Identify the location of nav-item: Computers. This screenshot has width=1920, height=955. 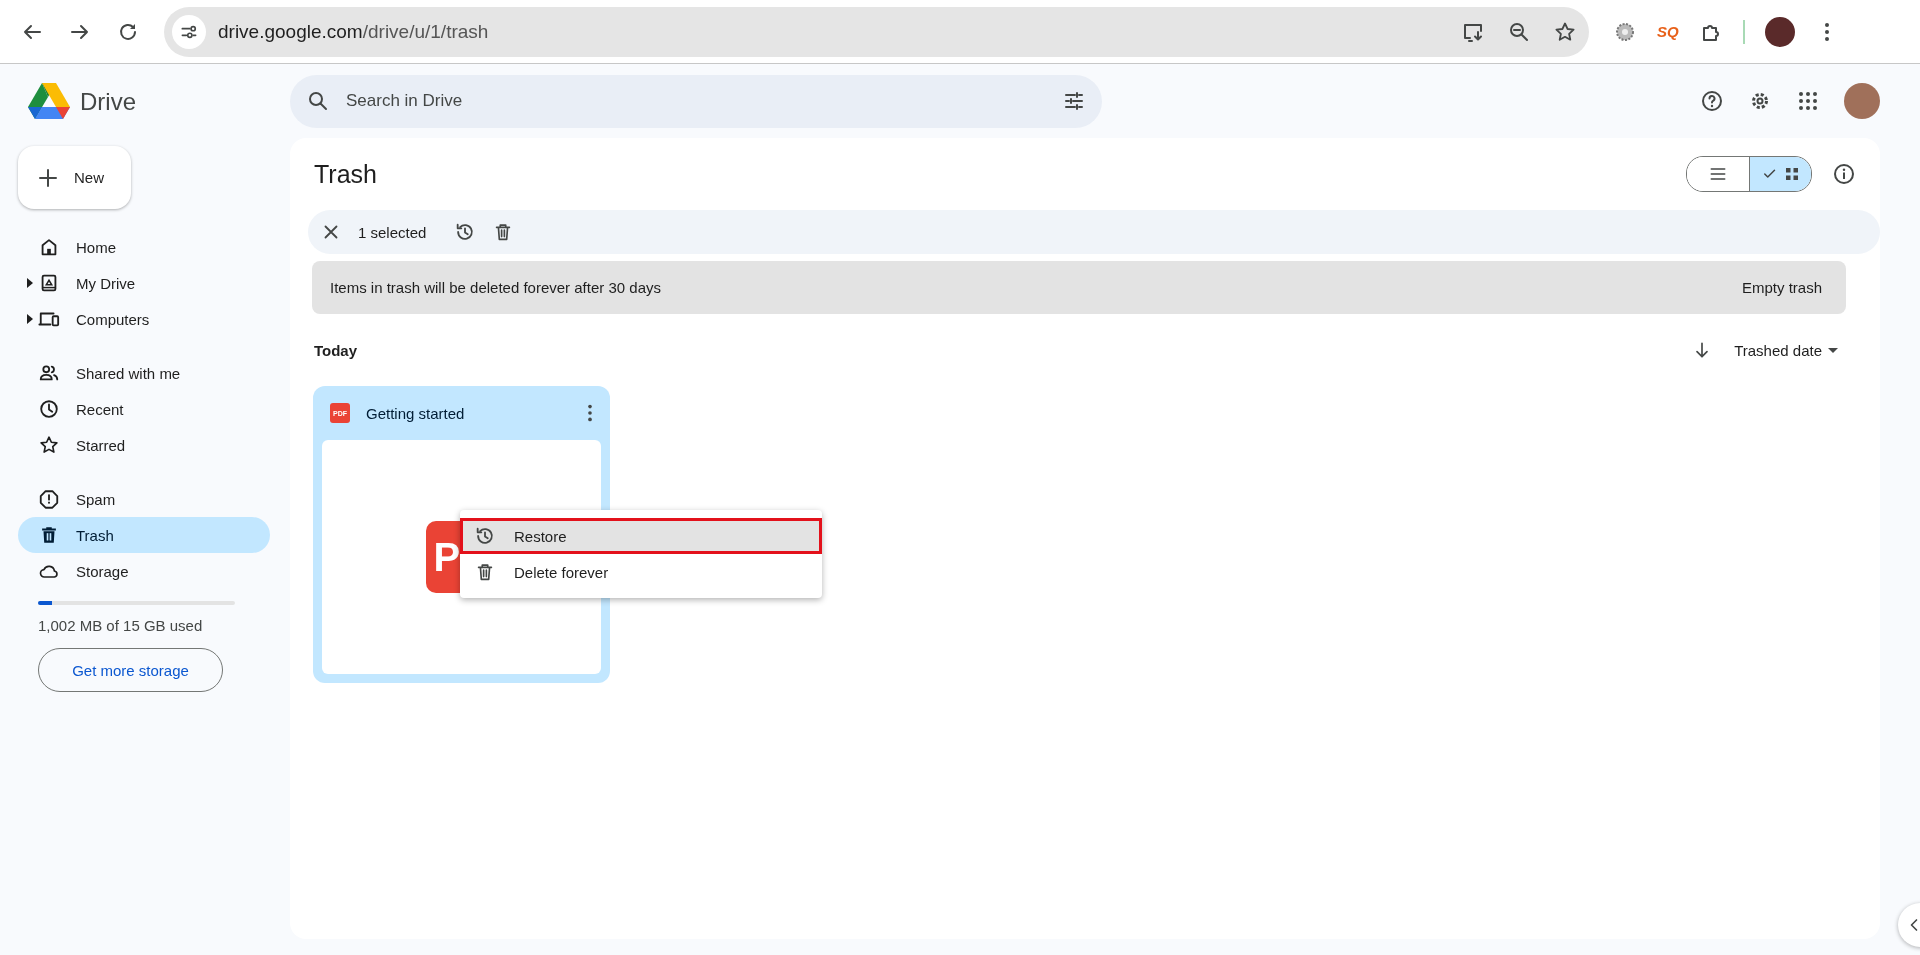
(144, 319).